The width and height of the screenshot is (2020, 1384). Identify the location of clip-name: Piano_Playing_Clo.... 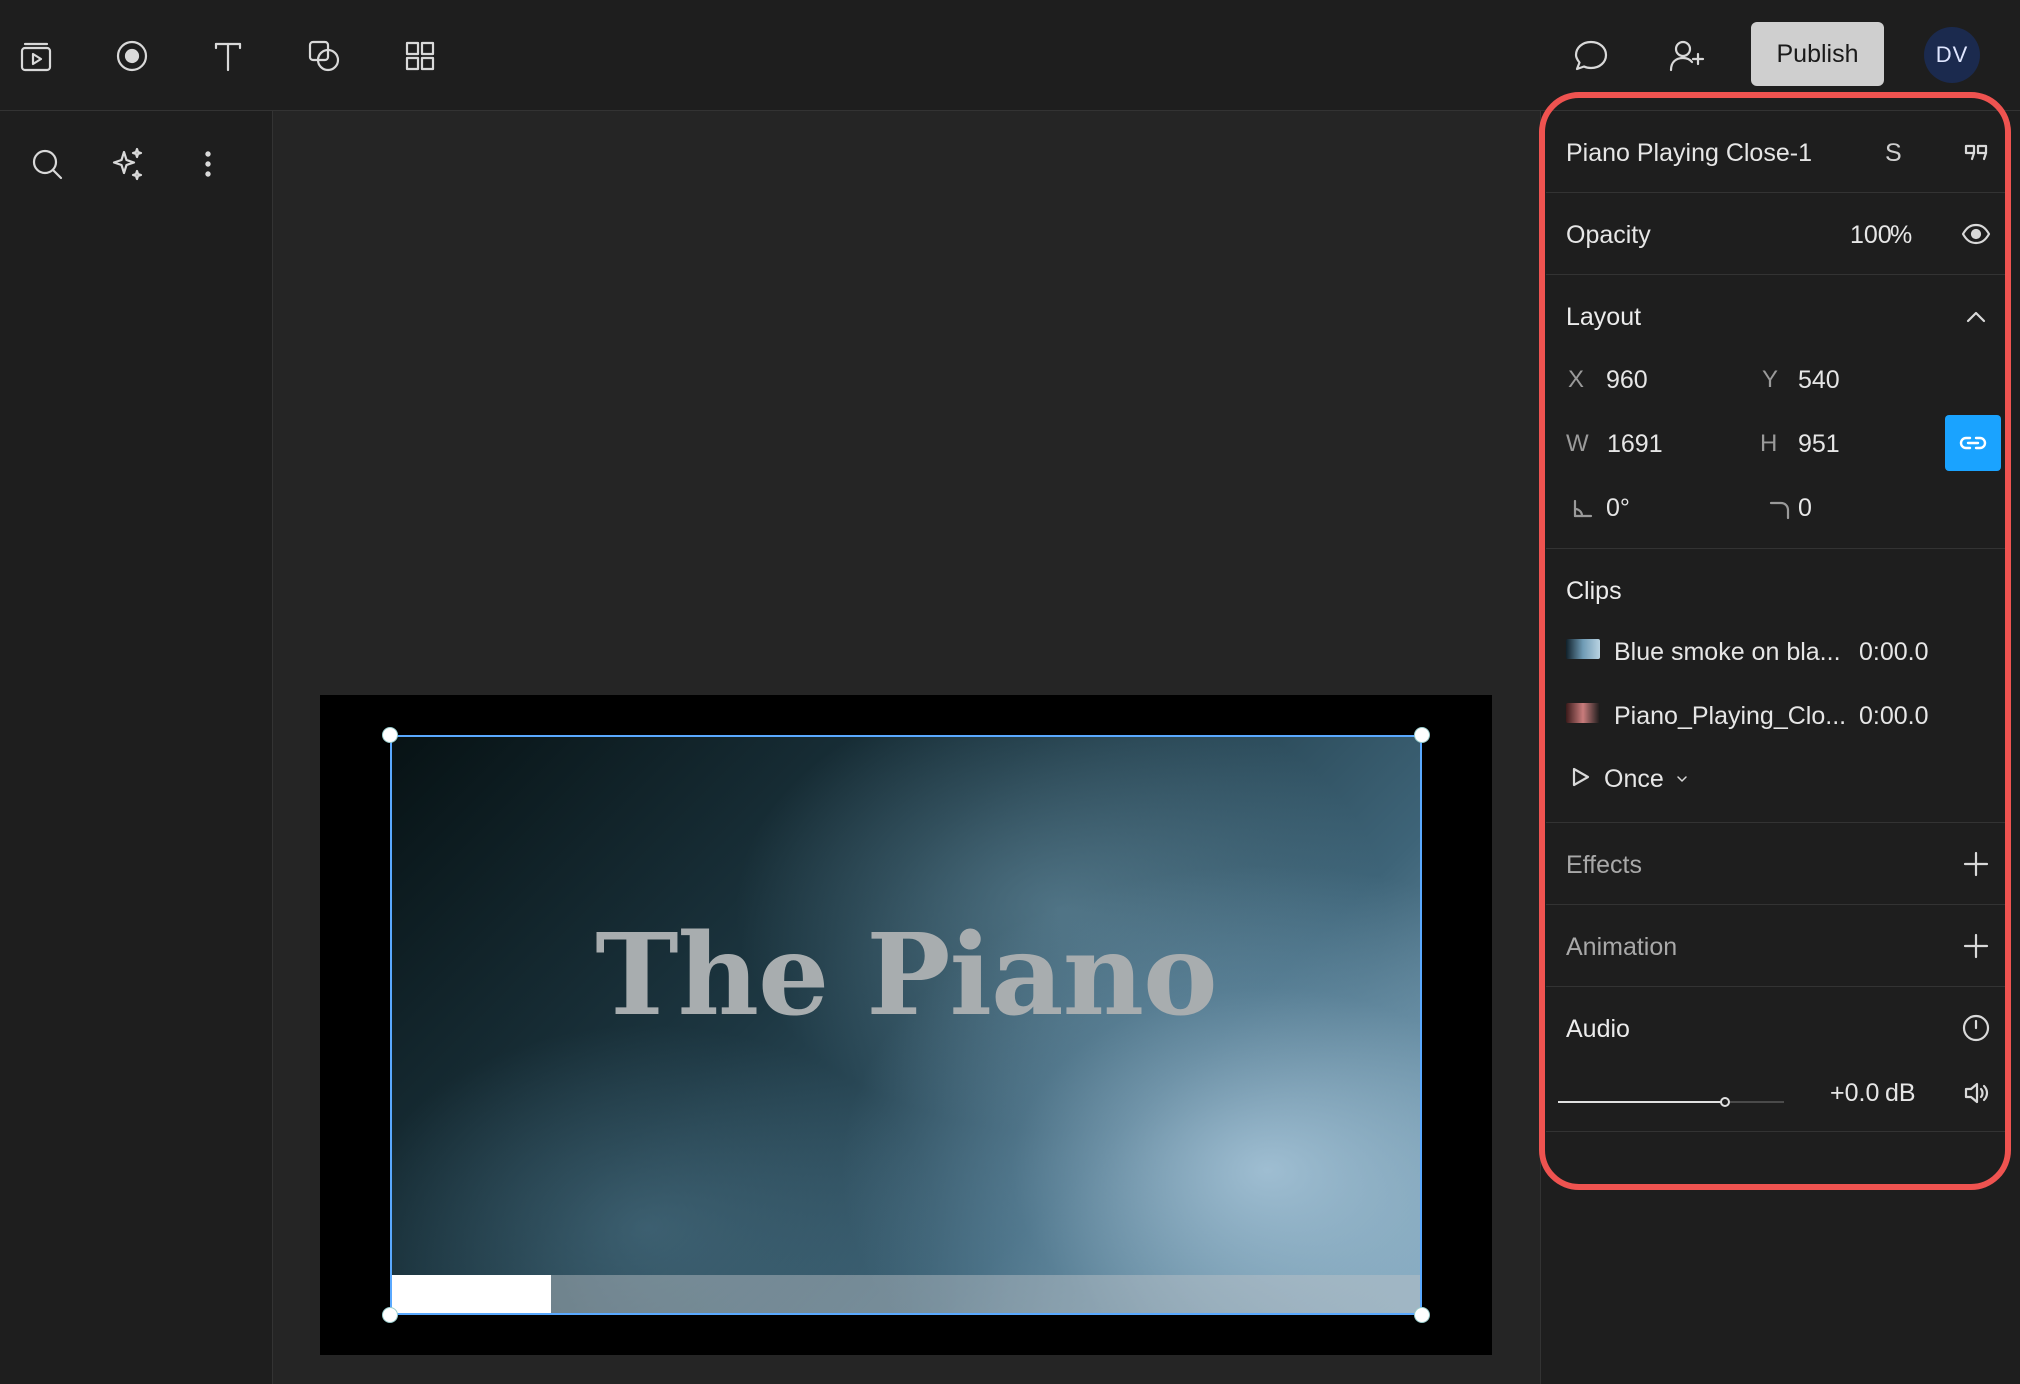
(1730, 716).